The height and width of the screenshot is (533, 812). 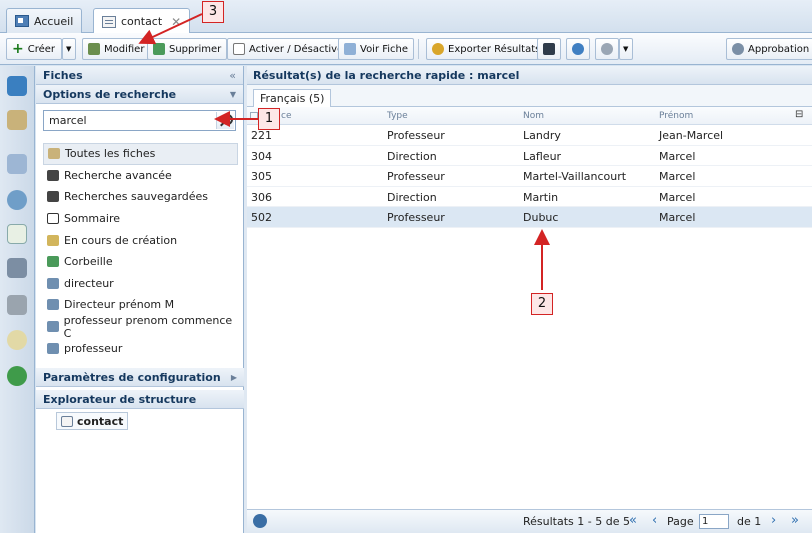 I want to click on save-button, so click(x=549, y=49).